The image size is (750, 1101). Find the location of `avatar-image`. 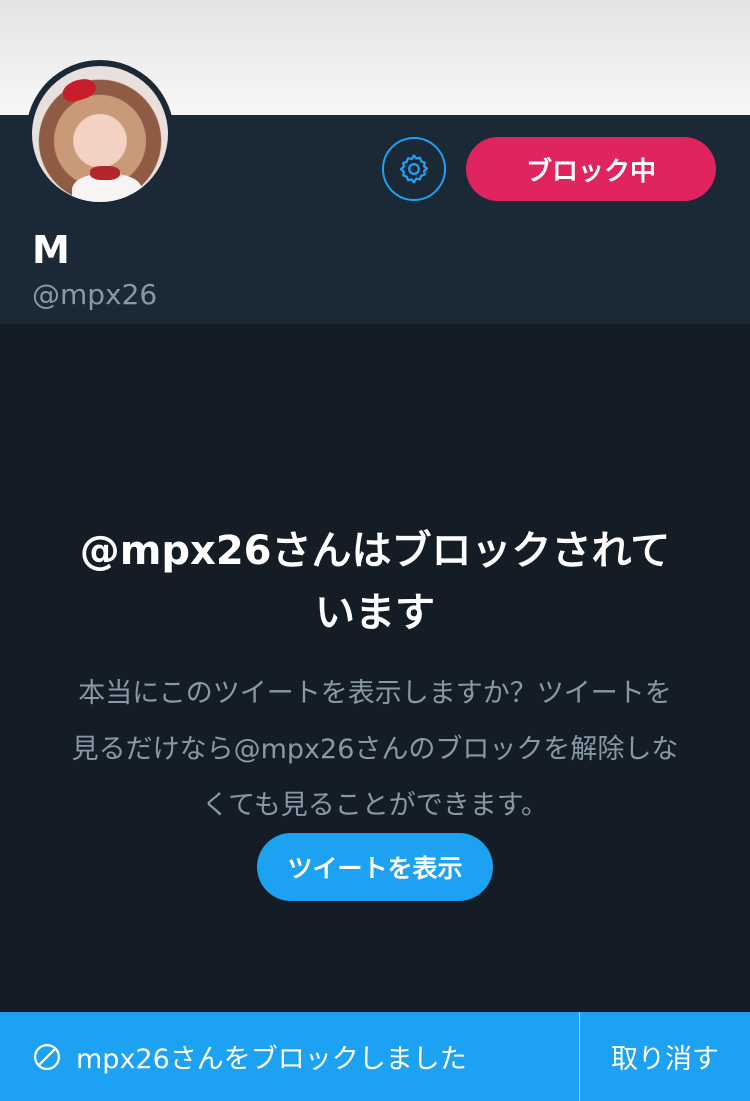

avatar-image is located at coordinates (100, 134).